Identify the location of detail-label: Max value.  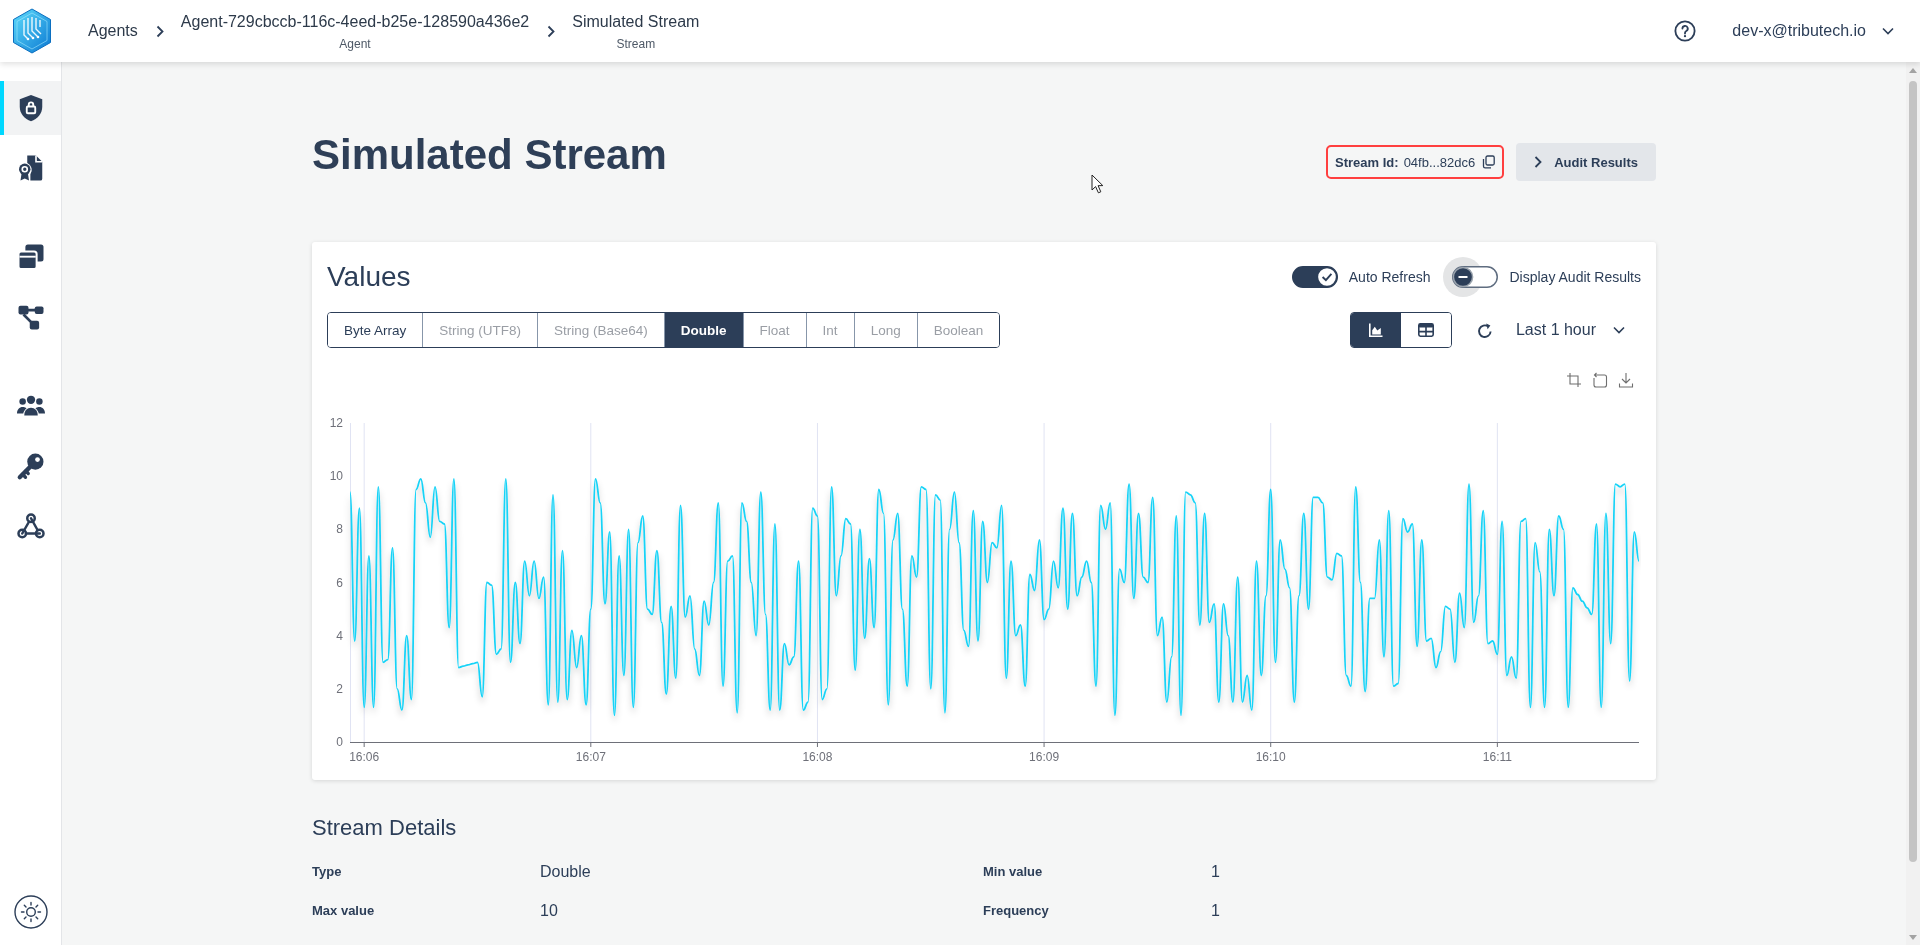
(343, 911).